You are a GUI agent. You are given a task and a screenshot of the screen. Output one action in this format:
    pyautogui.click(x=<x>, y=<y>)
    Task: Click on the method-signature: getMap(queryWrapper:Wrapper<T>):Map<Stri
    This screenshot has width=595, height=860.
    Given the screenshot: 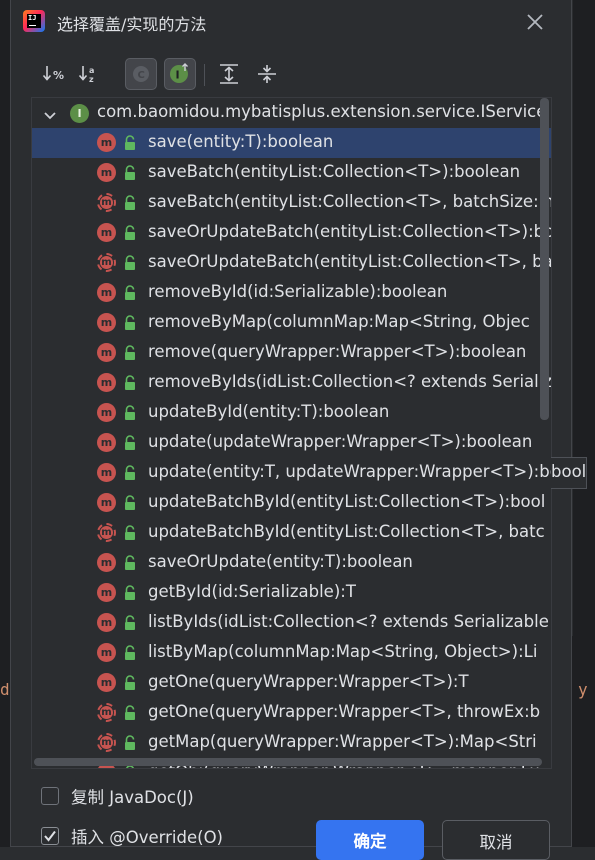 What is the action you would take?
    pyautogui.click(x=342, y=741)
    